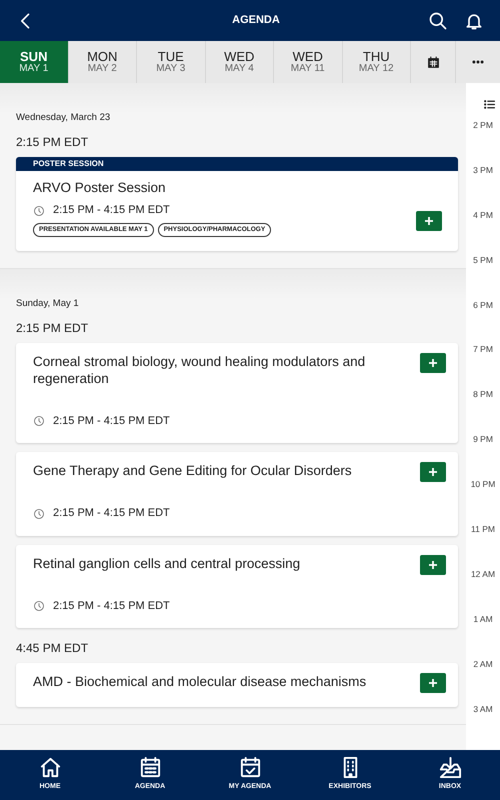  Describe the element at coordinates (200, 681) in the screenshot. I see `session-title: AMD - Biochemical and molecular disease mechanisms` at that location.